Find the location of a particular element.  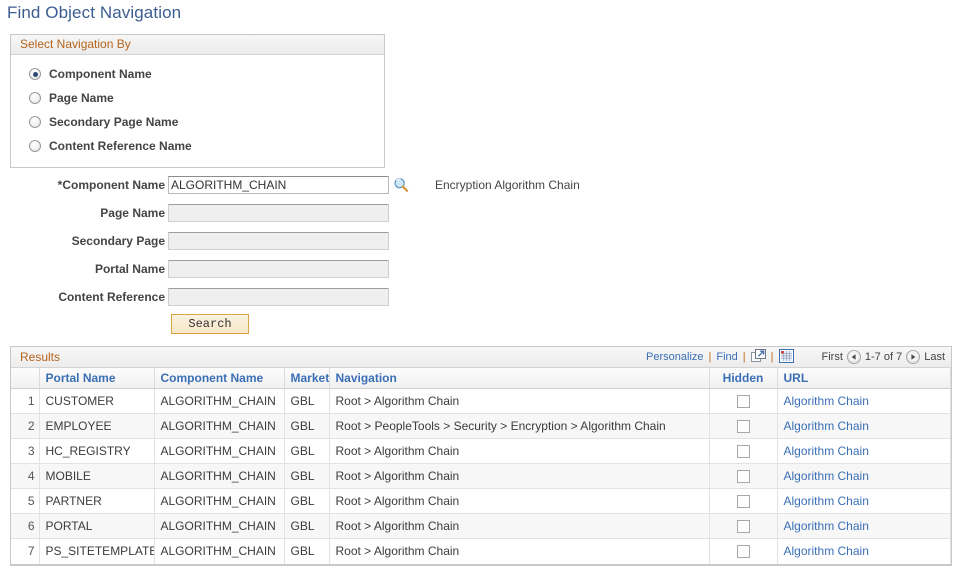

pager-first-link: First is located at coordinates (832, 357).